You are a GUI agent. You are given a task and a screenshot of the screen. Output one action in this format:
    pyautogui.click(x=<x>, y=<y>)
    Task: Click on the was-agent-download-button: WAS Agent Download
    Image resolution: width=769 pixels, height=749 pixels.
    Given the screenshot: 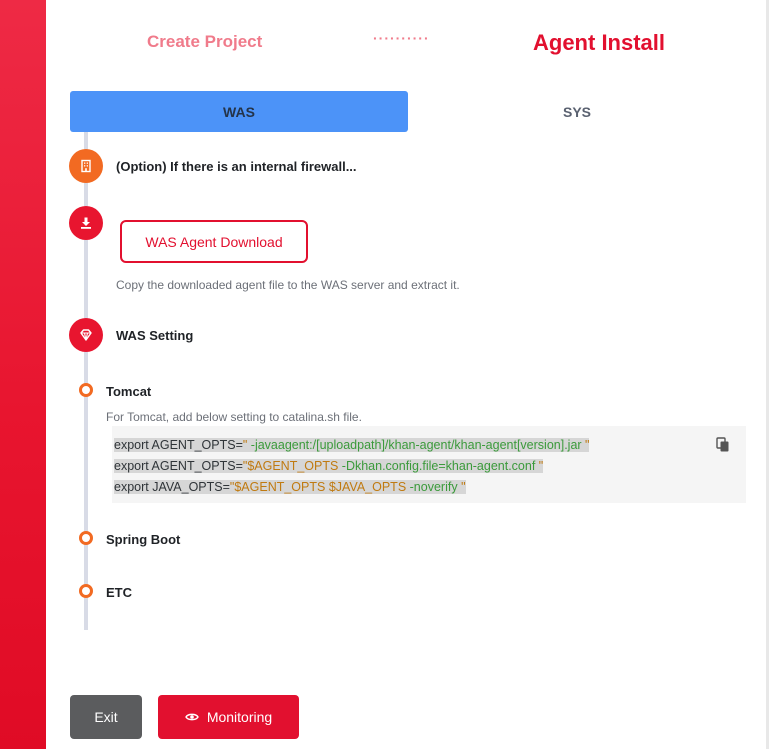 What is the action you would take?
    pyautogui.click(x=214, y=241)
    